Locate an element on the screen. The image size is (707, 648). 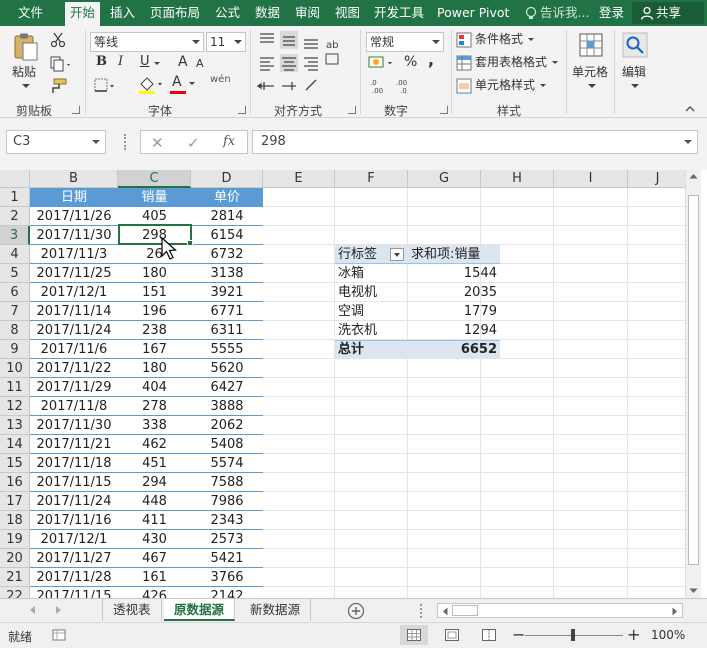
row-header: 20 is located at coordinates (15, 558).